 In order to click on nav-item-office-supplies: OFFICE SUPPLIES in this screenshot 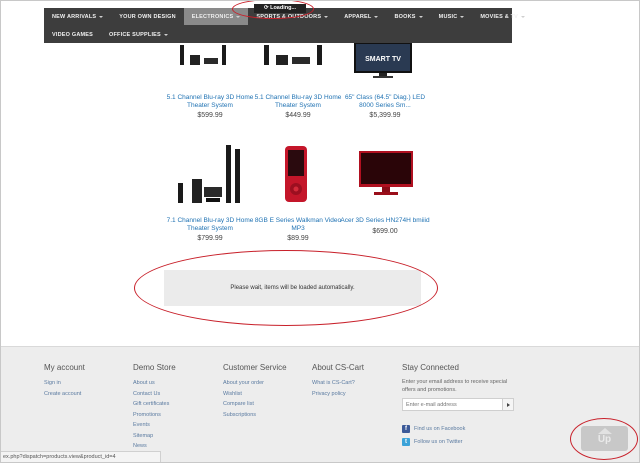, I will do `click(138, 34)`.